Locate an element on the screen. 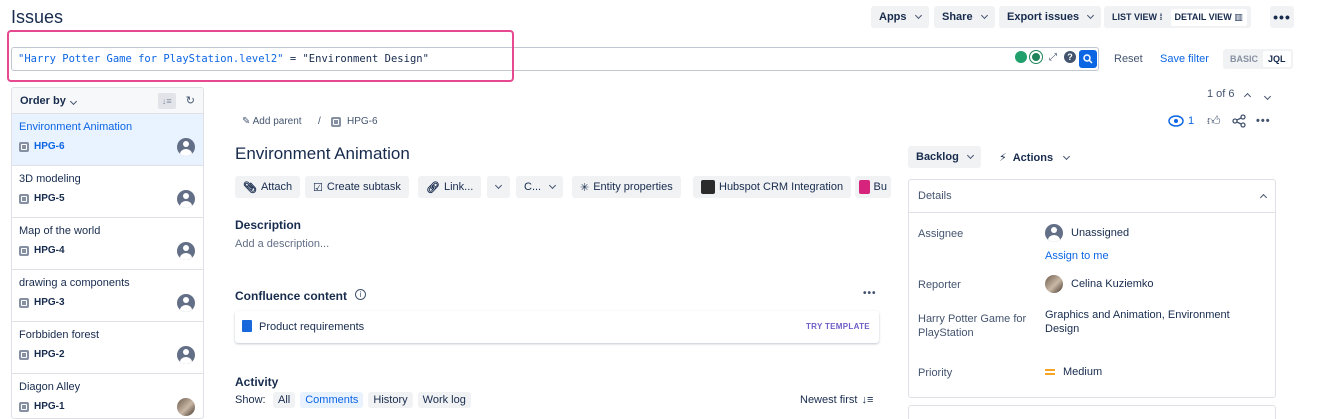  like-icon: 👍︎ is located at coordinates (1214, 121).